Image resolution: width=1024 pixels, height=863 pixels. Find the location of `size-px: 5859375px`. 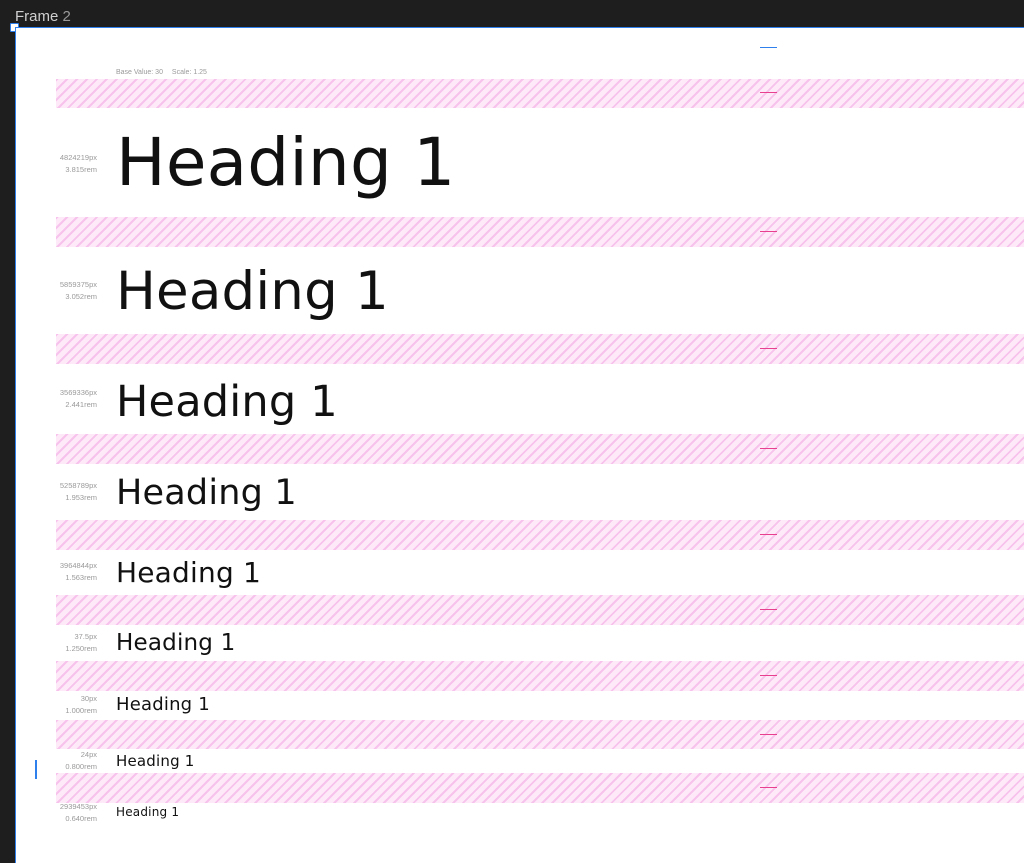

size-px: 5859375px is located at coordinates (78, 284).